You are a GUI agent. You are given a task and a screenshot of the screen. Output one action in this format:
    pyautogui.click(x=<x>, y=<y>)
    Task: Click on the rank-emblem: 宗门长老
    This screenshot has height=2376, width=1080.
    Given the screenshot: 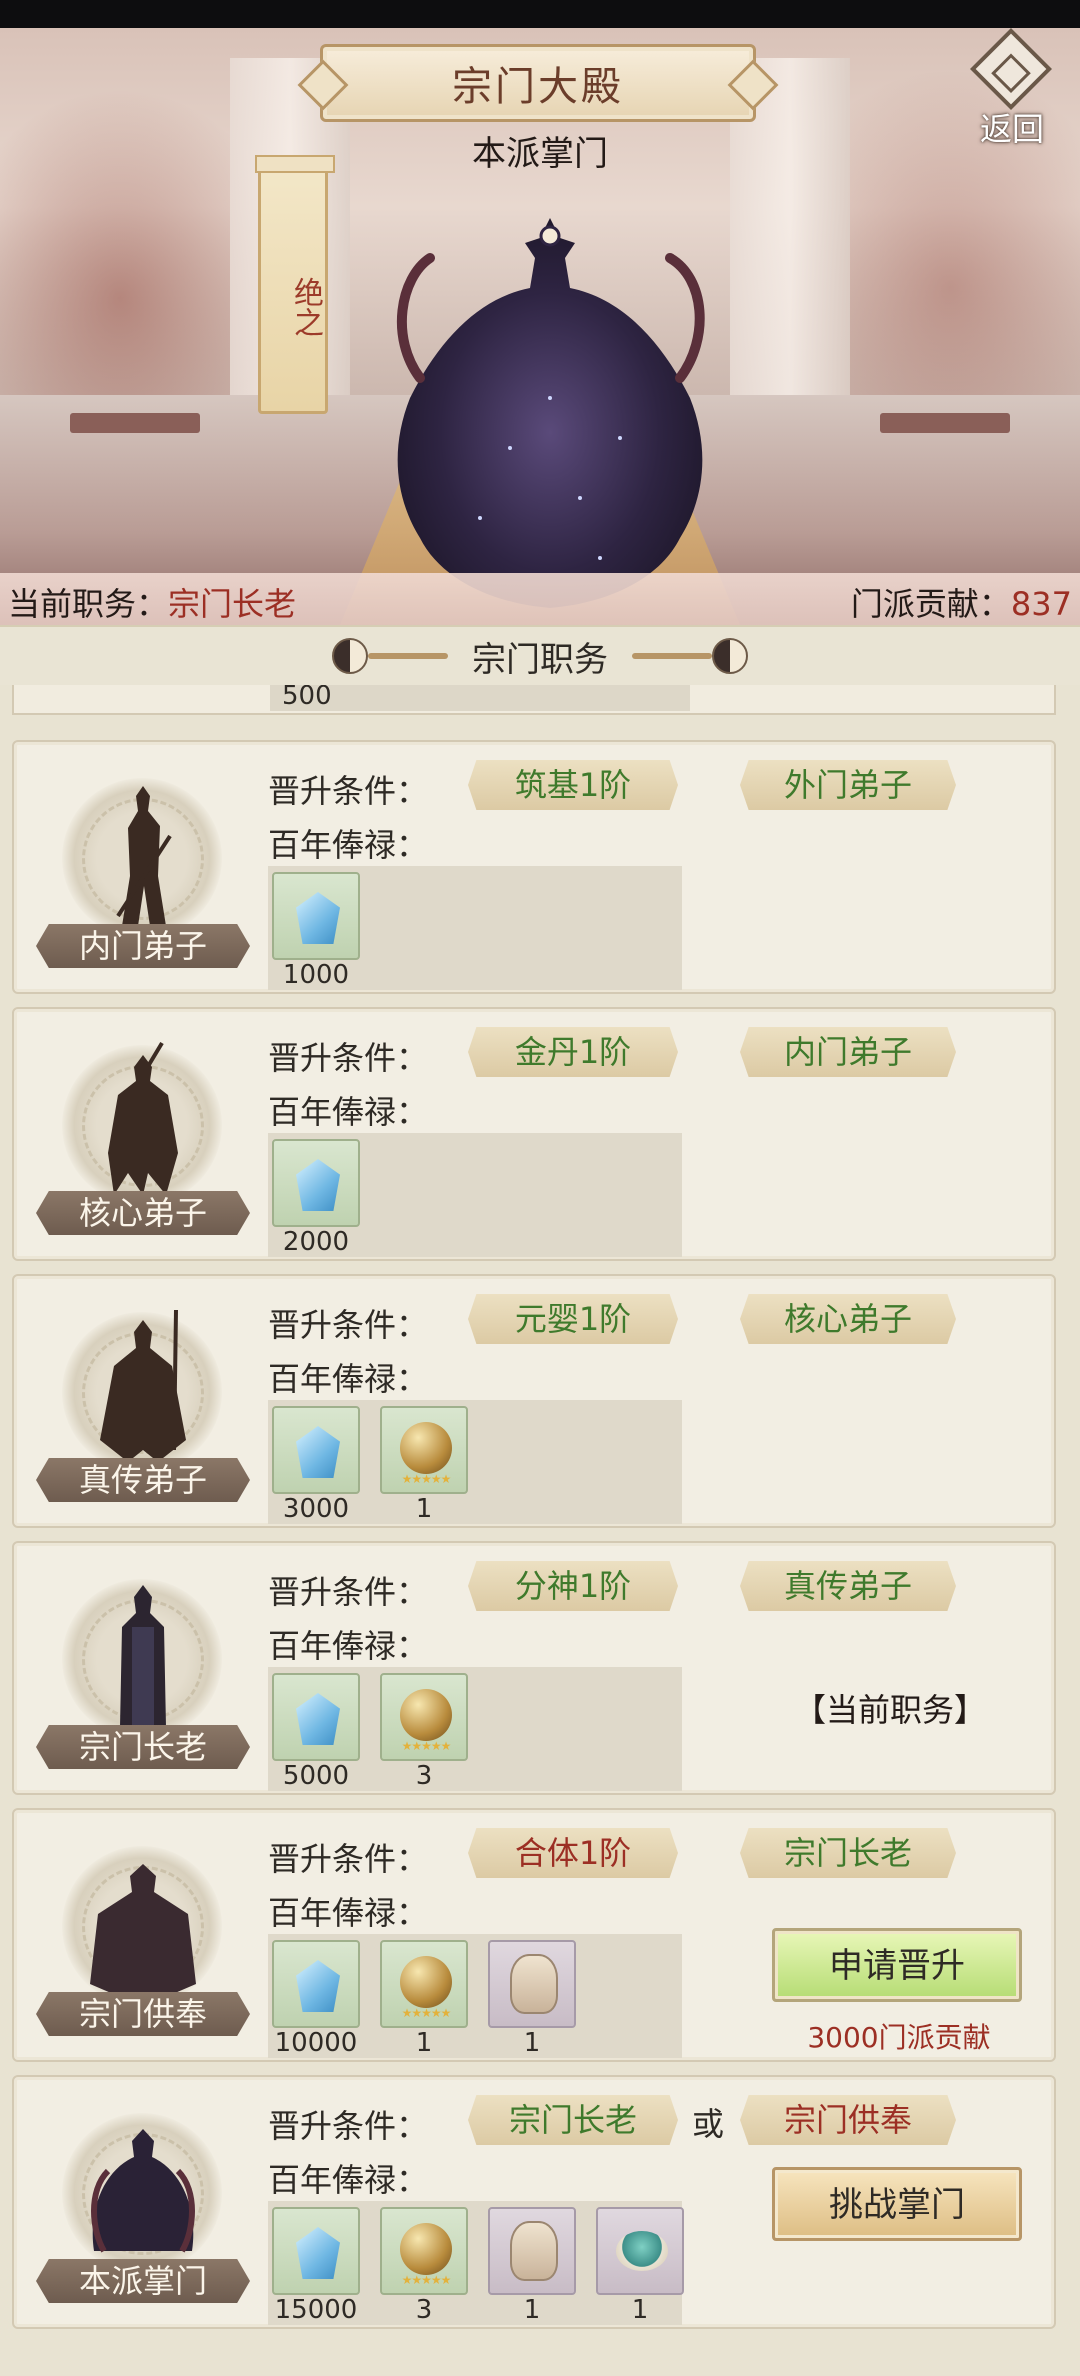 What is the action you would take?
    pyautogui.click(x=143, y=1667)
    